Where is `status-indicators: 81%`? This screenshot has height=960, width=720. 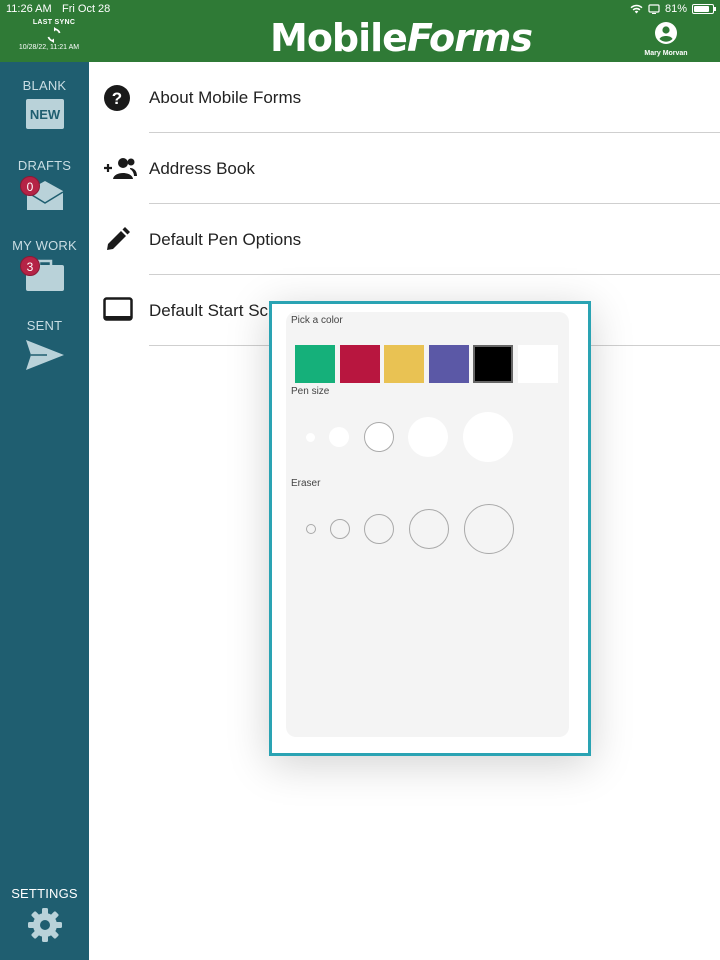 status-indicators: 81% is located at coordinates (673, 9).